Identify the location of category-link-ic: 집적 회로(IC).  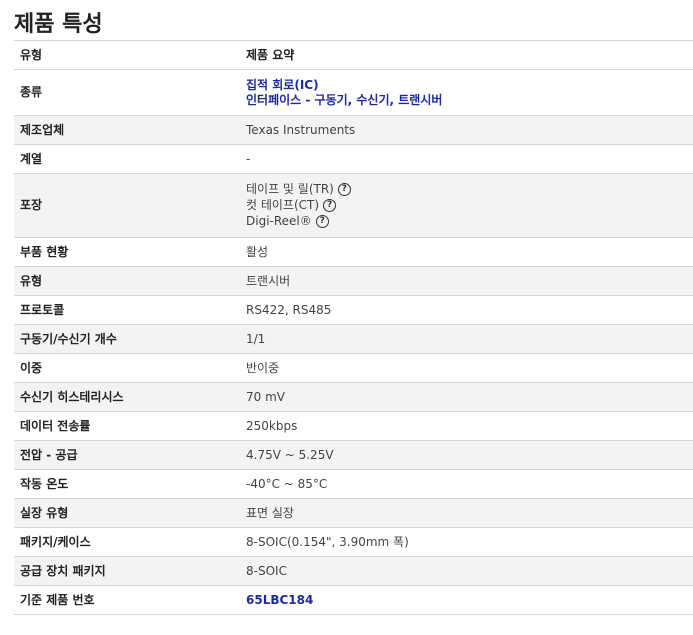
(282, 85).